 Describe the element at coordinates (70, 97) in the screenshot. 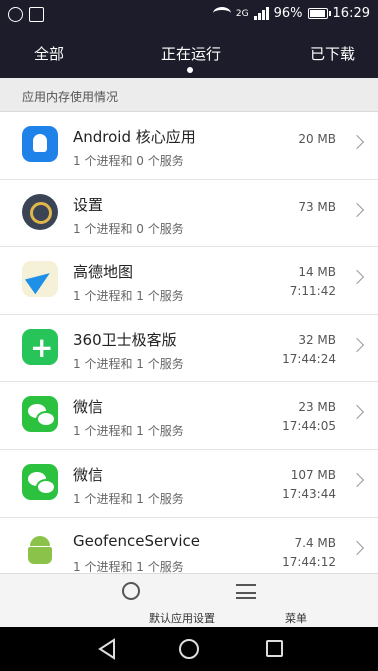

I see `section-title: 应用内存使用情况` at that location.